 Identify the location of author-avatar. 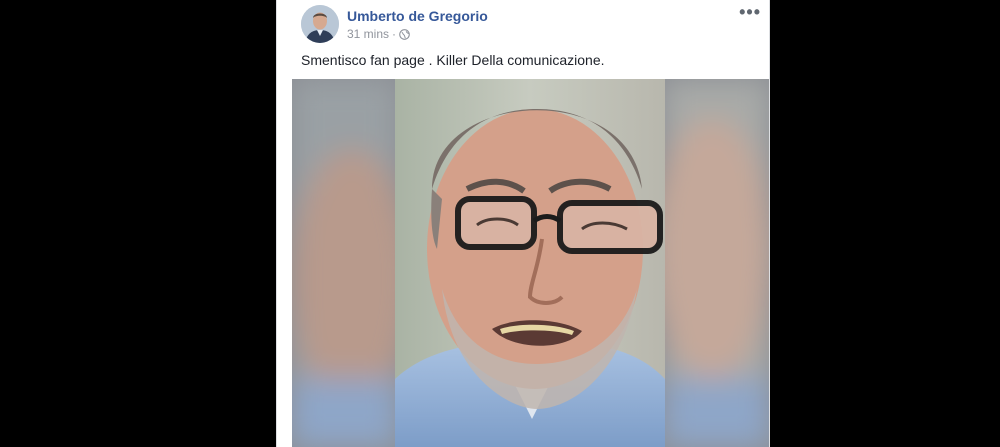
(320, 24).